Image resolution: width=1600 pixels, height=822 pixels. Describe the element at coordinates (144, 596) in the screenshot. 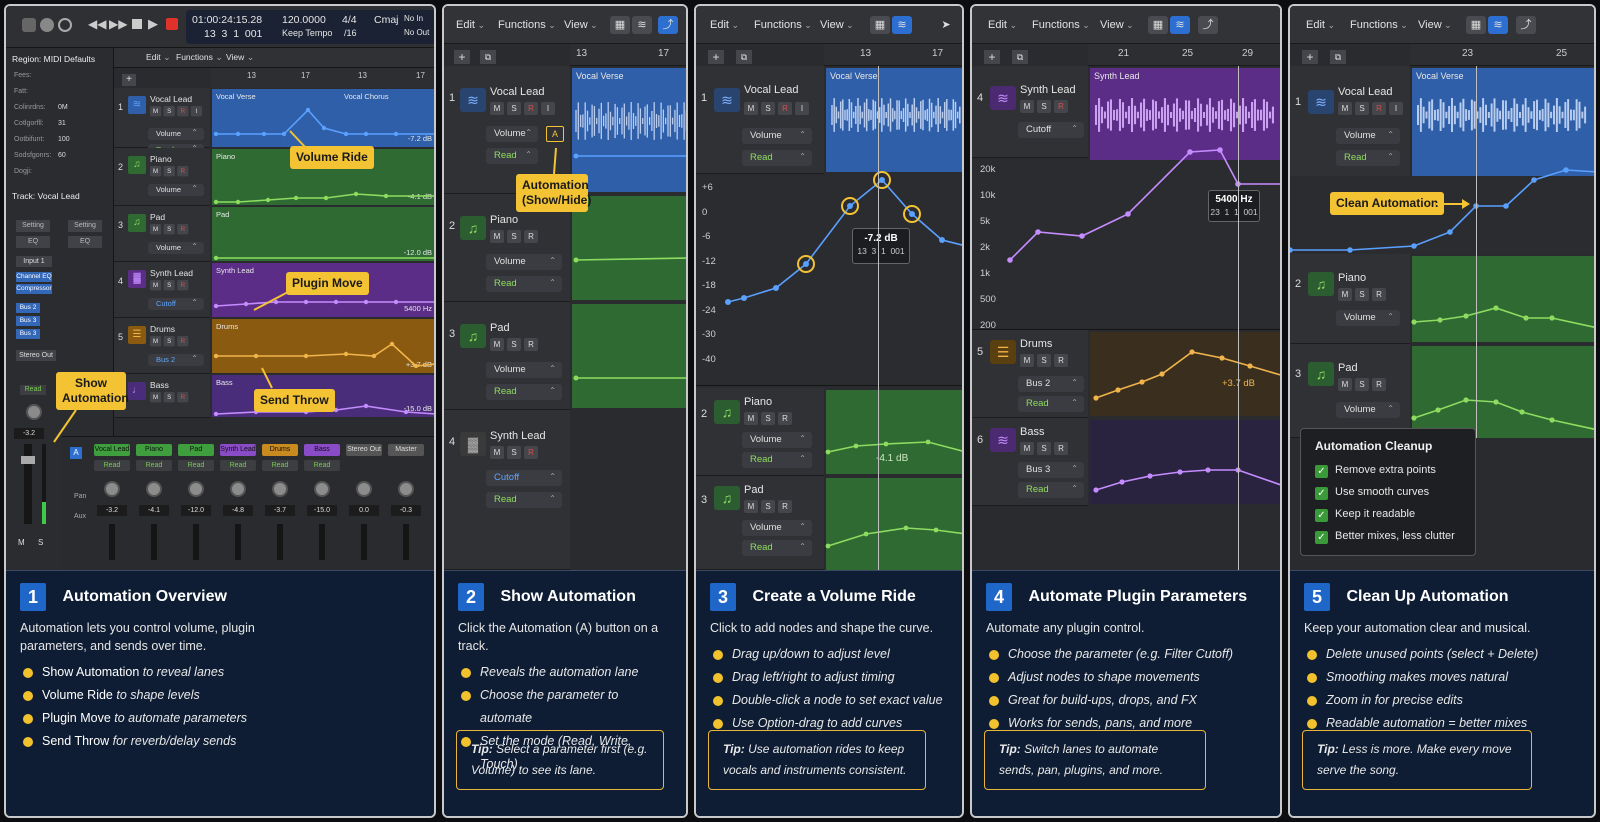

I see `step-title: Automation Overview` at that location.